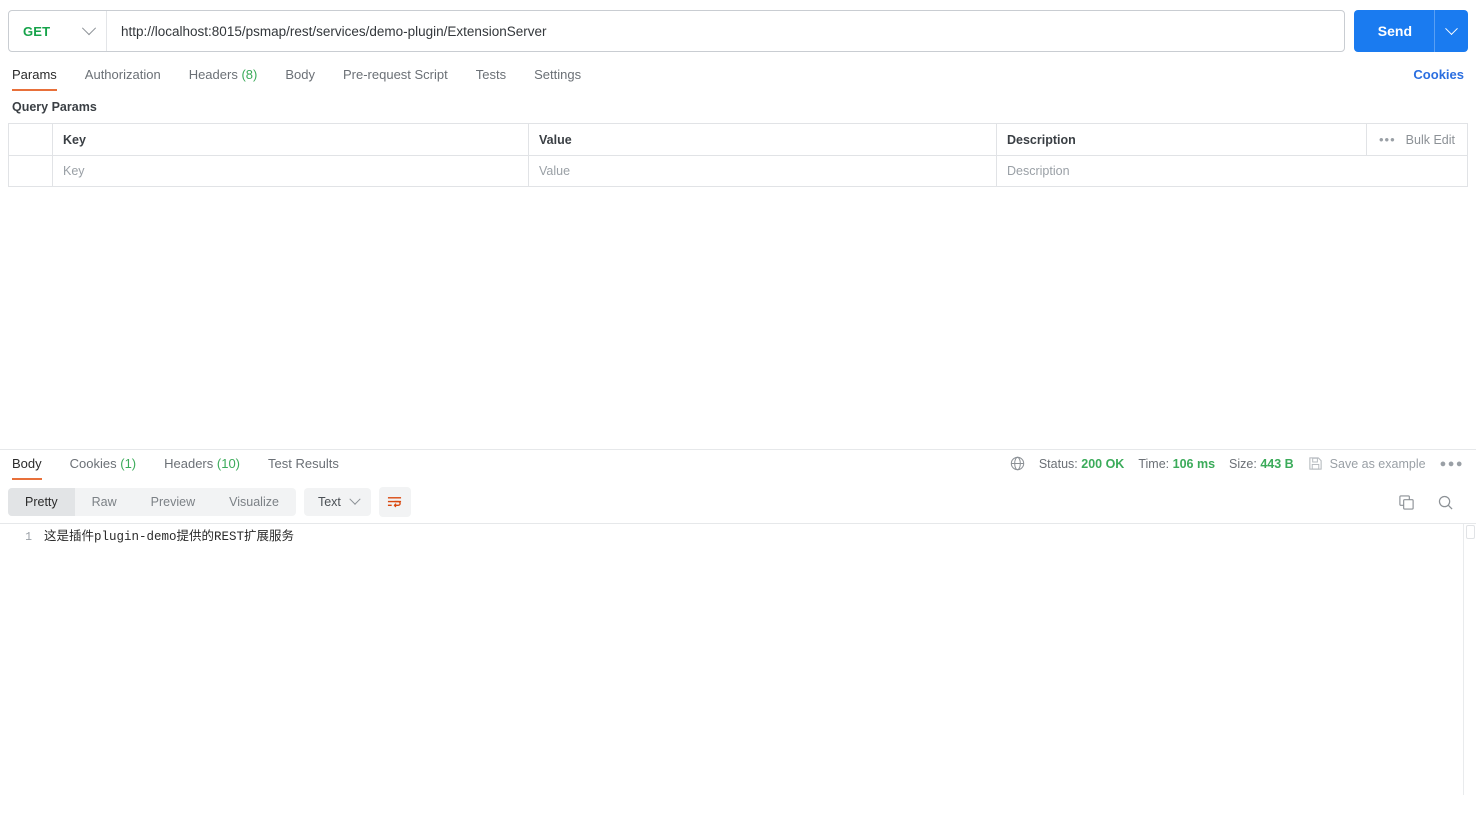 The width and height of the screenshot is (1476, 828). What do you see at coordinates (169, 537) in the screenshot?
I see `response-body-text: 这是插件plugin-demo提供的REST扩展服务` at bounding box center [169, 537].